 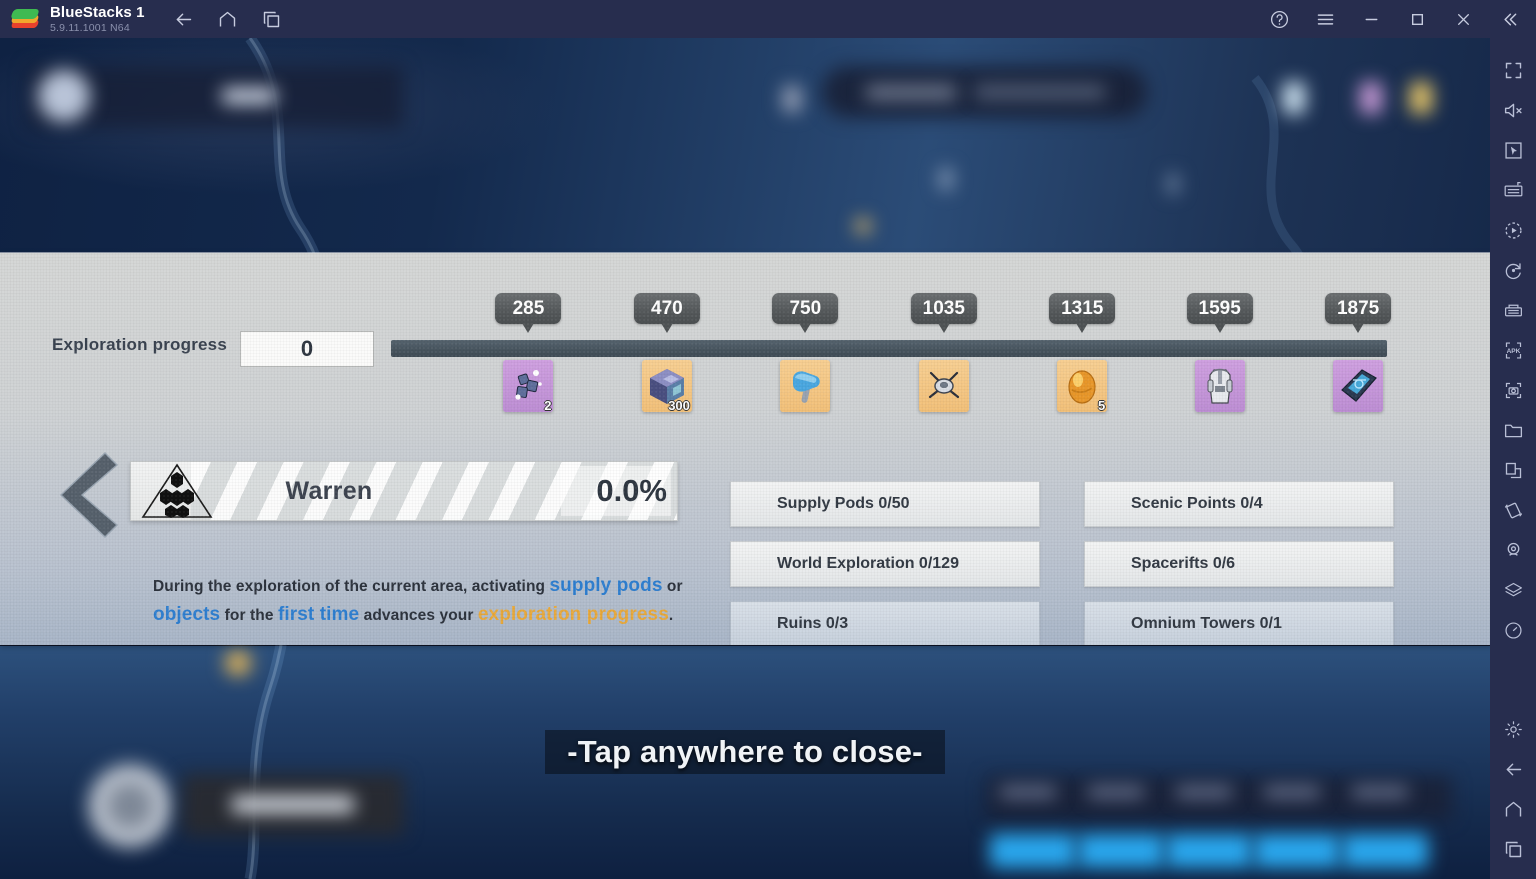 What do you see at coordinates (805, 386) in the screenshot?
I see `hammer-icon` at bounding box center [805, 386].